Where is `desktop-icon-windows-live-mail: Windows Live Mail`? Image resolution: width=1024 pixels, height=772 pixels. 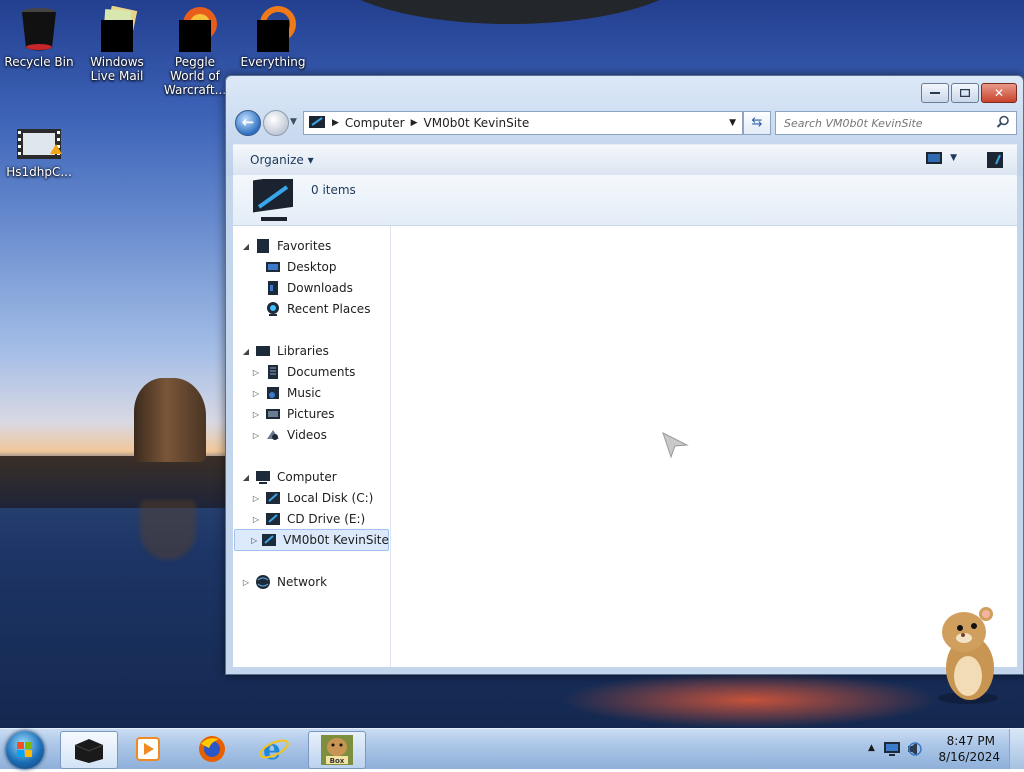
desktop-icon-windows-live-mail: Windows Live Mail is located at coordinates (117, 44).